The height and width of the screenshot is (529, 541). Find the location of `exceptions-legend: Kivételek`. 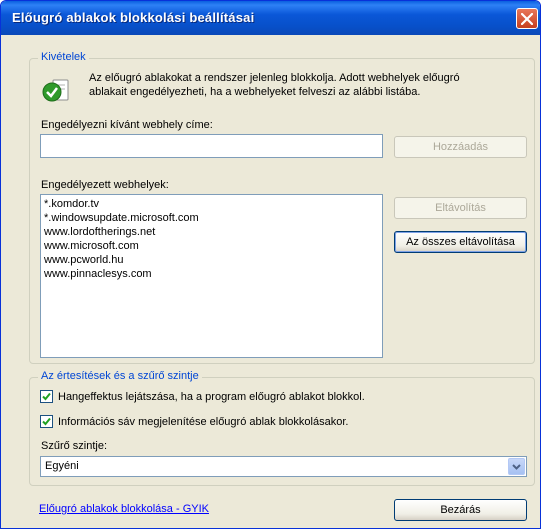

exceptions-legend: Kivételek is located at coordinates (63, 57).